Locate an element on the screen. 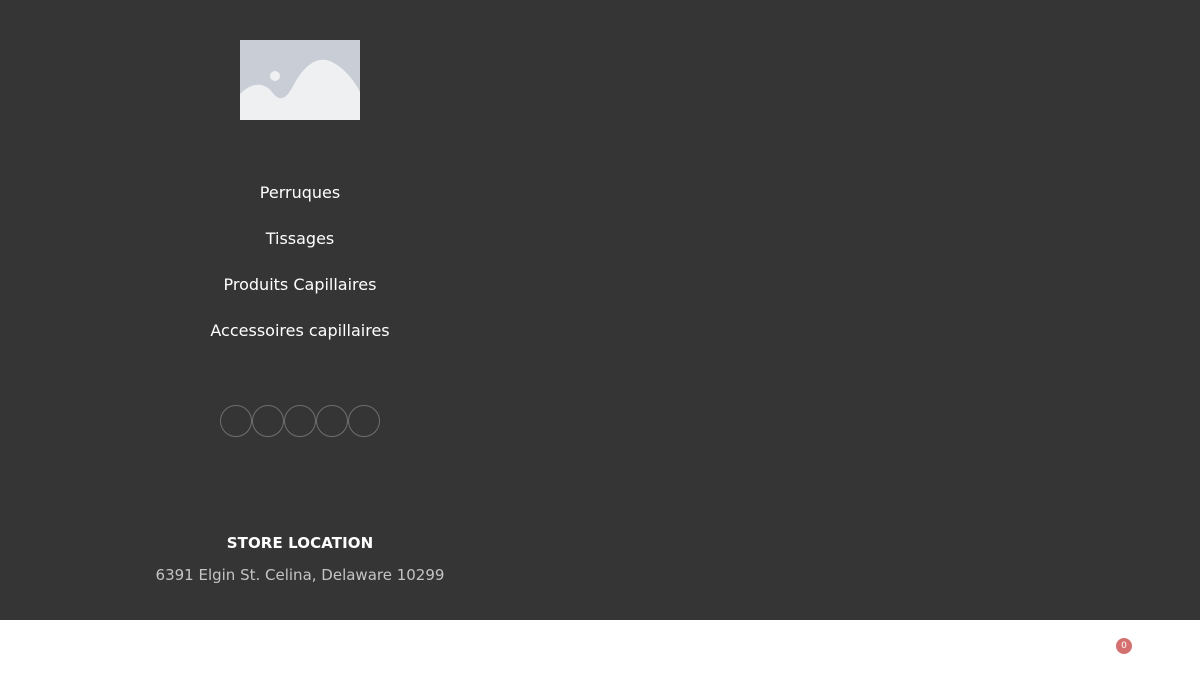 Image resolution: width=1200 pixels, height=698 pixels. cart-count-badge: 0 is located at coordinates (1124, 646).